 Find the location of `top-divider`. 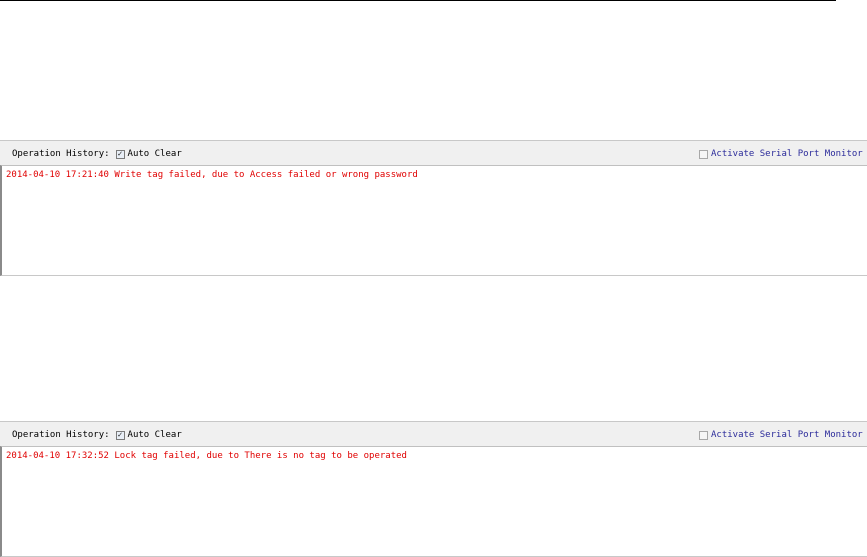

top-divider is located at coordinates (418, 0).